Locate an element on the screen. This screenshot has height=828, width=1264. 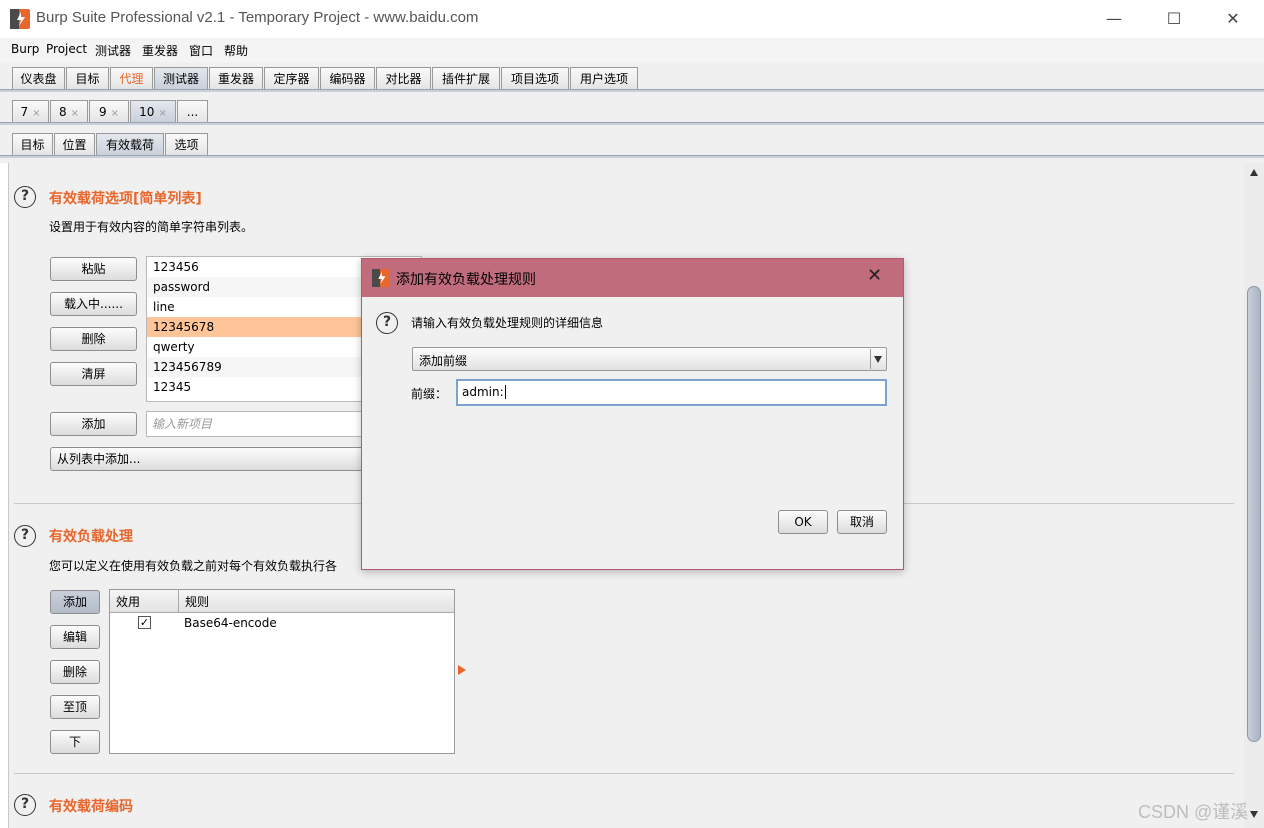
close-button: ✕ is located at coordinates (1233, 19).